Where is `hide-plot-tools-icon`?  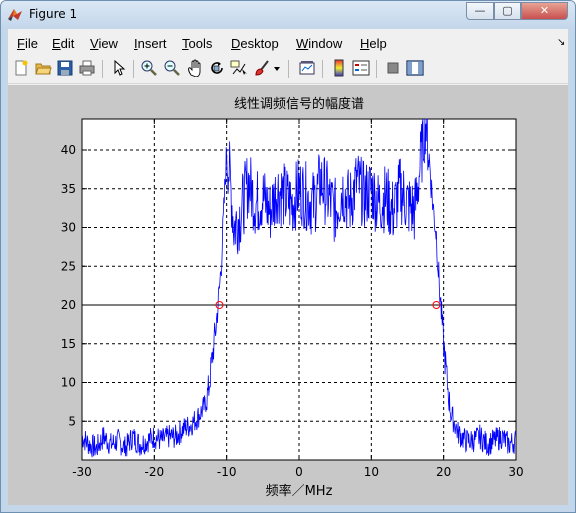 hide-plot-tools-icon is located at coordinates (393, 68).